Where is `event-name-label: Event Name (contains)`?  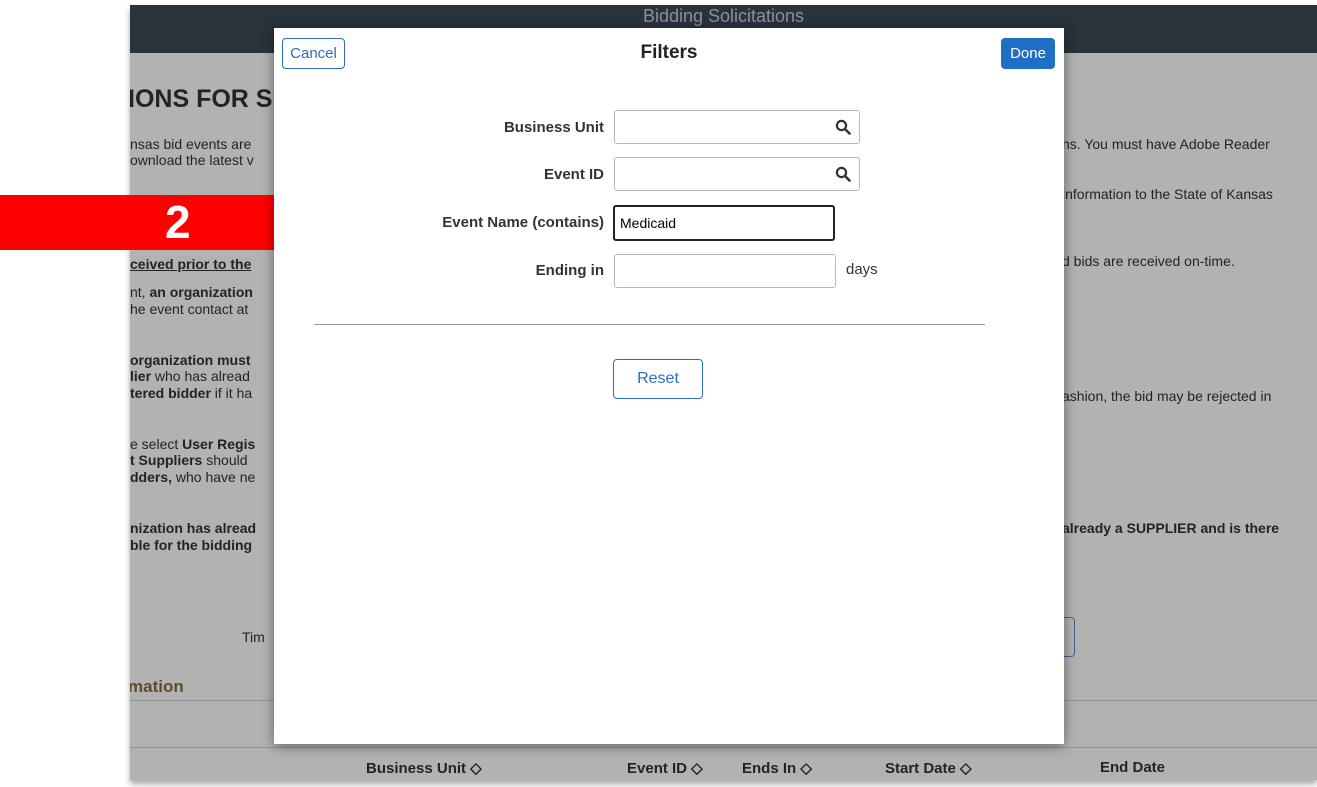 event-name-label: Event Name (contains) is located at coordinates (523, 222).